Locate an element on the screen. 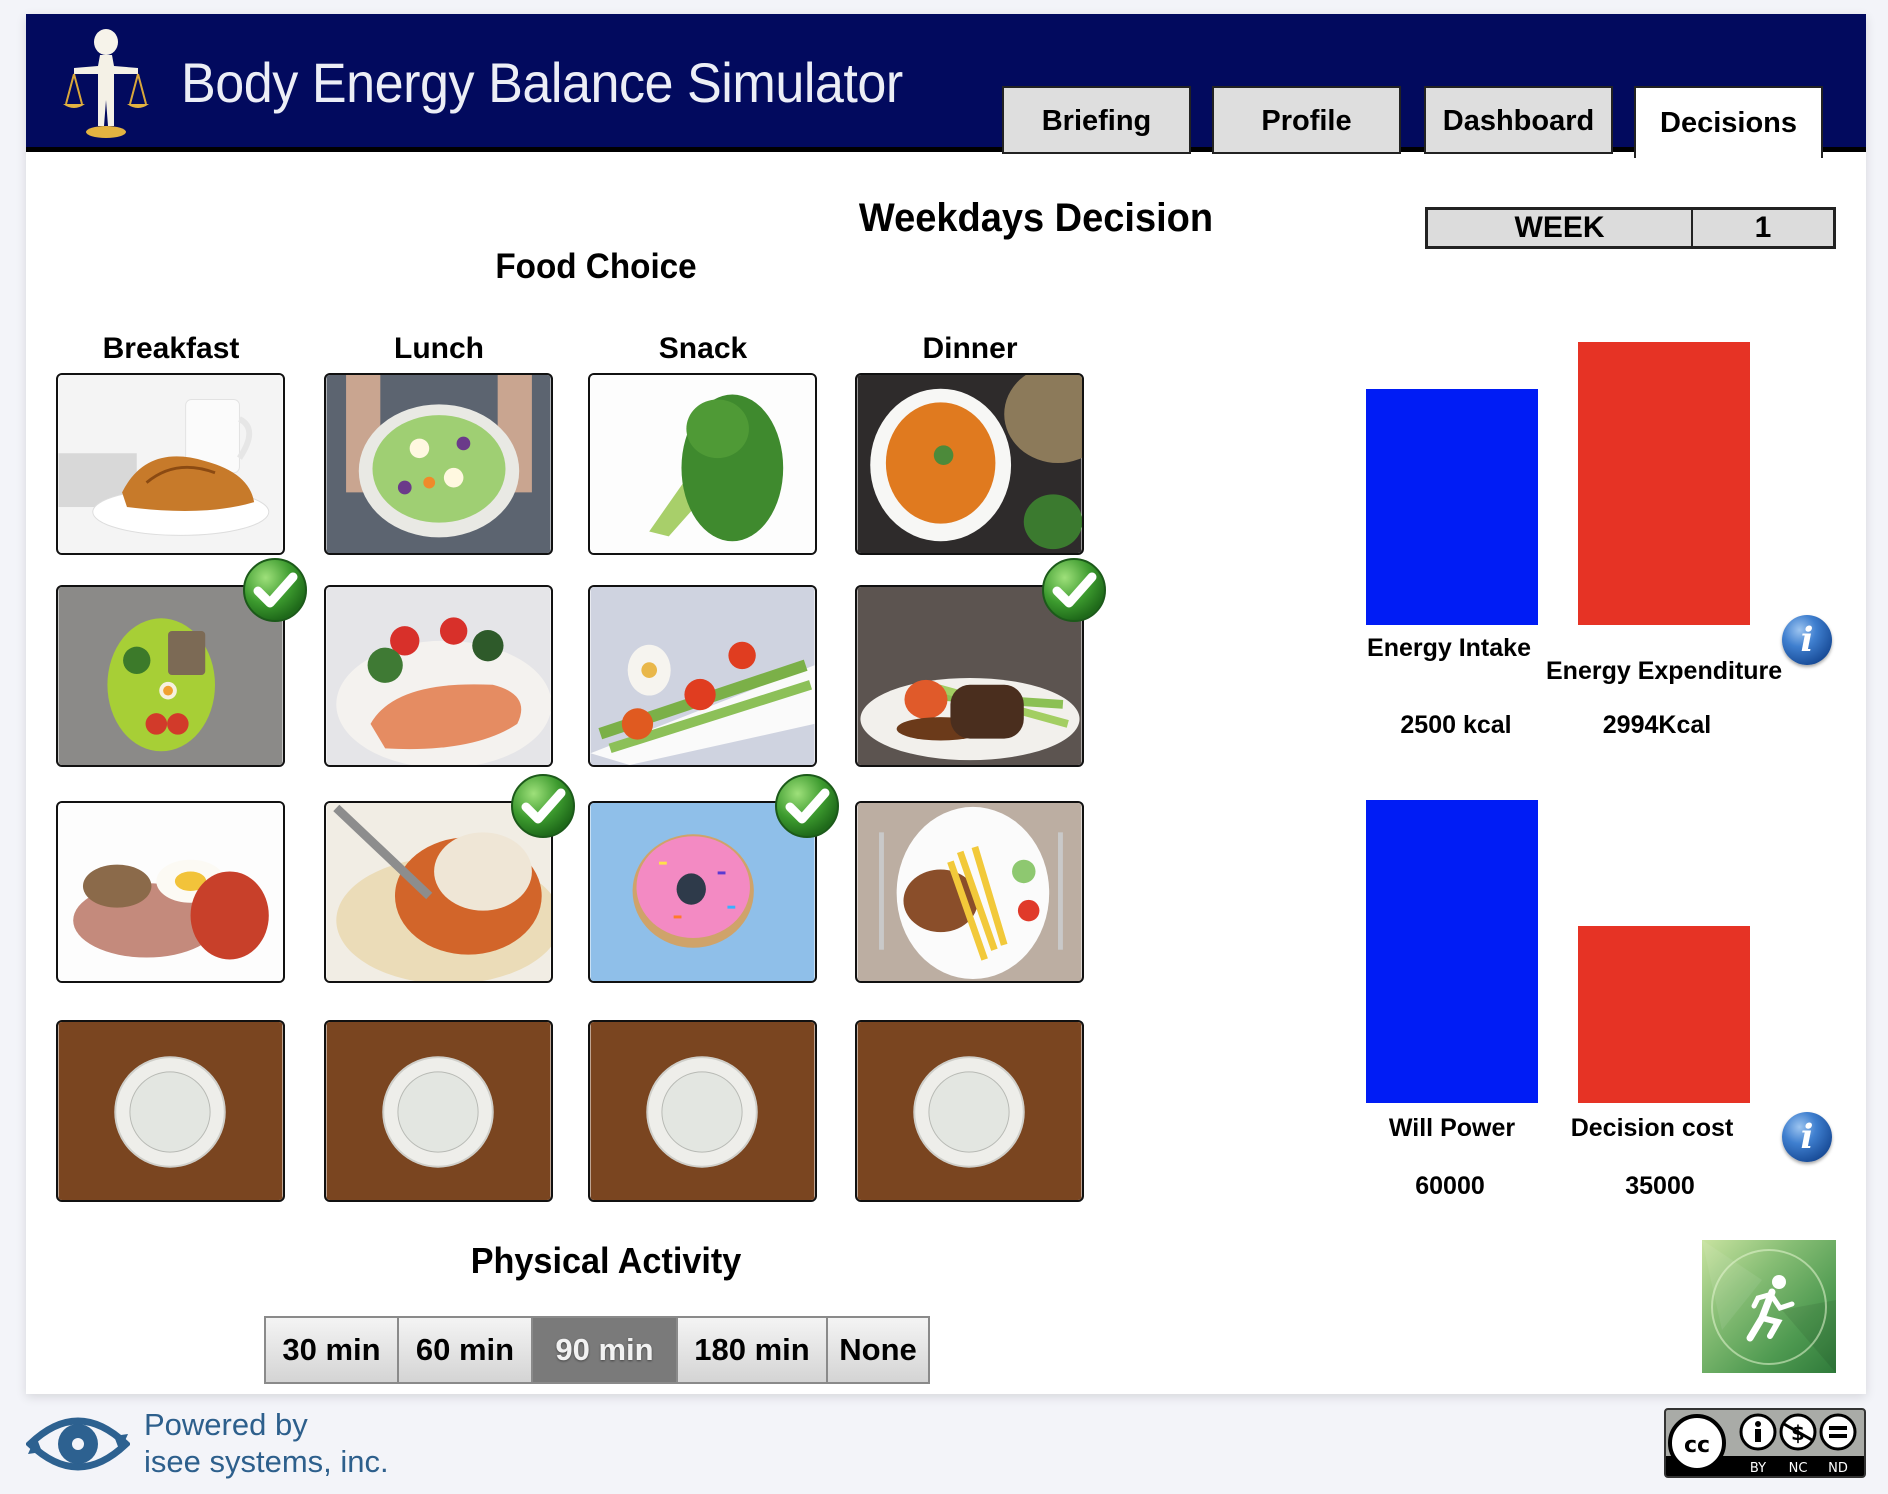 This screenshot has height=1494, width=1888. steak-image is located at coordinates (969, 676).